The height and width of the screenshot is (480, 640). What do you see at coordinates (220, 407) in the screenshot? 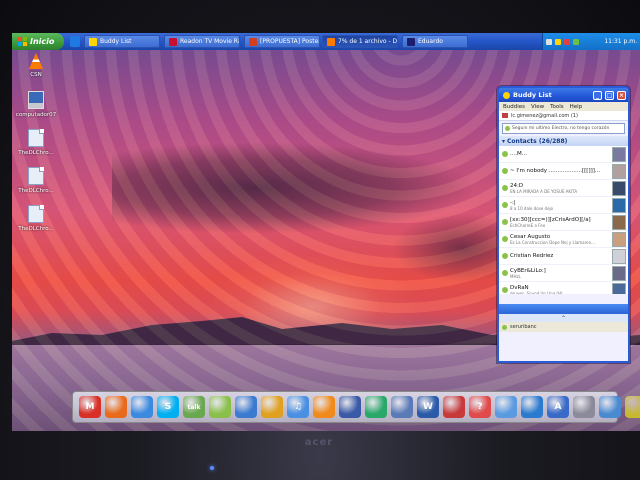
I see `bucket-icon` at bounding box center [220, 407].